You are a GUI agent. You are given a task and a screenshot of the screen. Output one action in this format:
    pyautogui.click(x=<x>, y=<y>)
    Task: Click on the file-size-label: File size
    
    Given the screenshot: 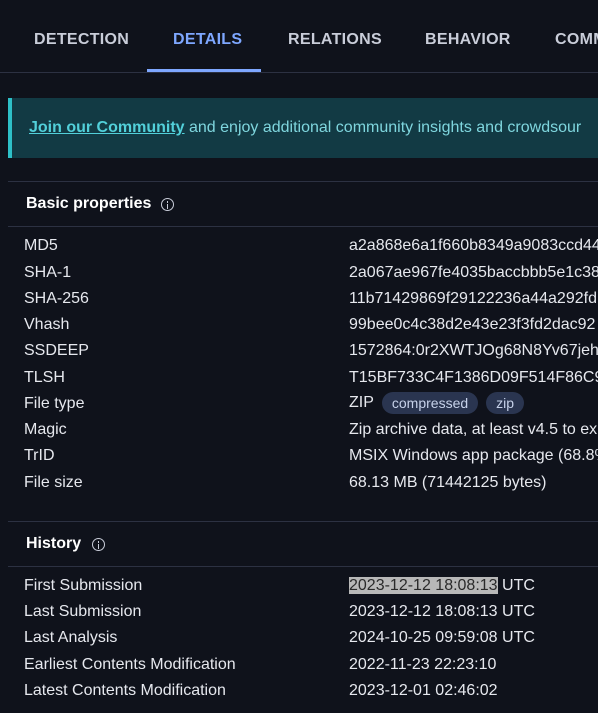 What is the action you would take?
    pyautogui.click(x=53, y=482)
    